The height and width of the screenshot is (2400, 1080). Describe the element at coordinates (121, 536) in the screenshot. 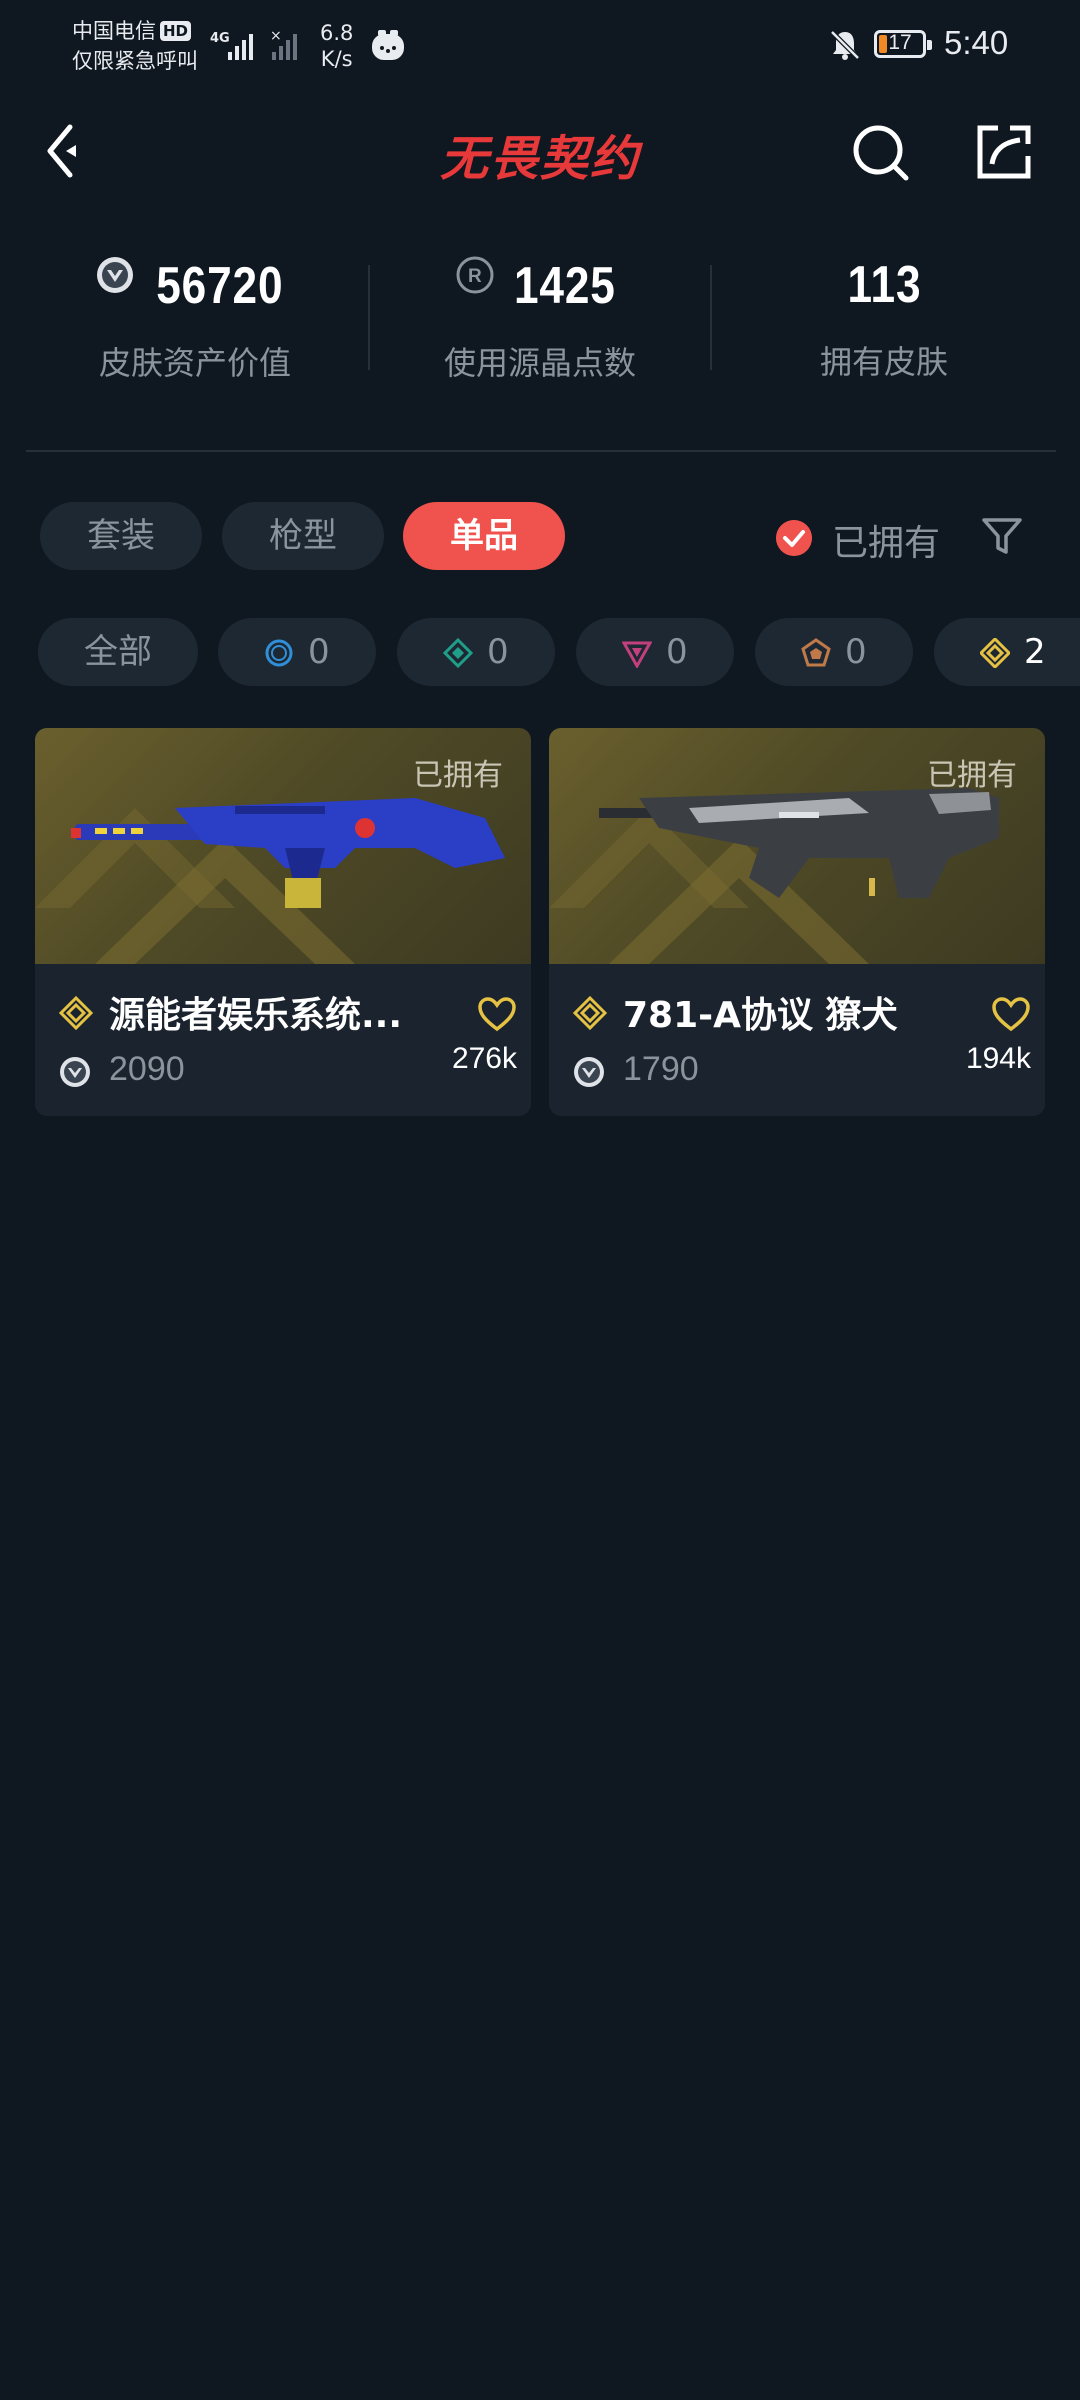

I see `tab-bundle: 套装` at that location.